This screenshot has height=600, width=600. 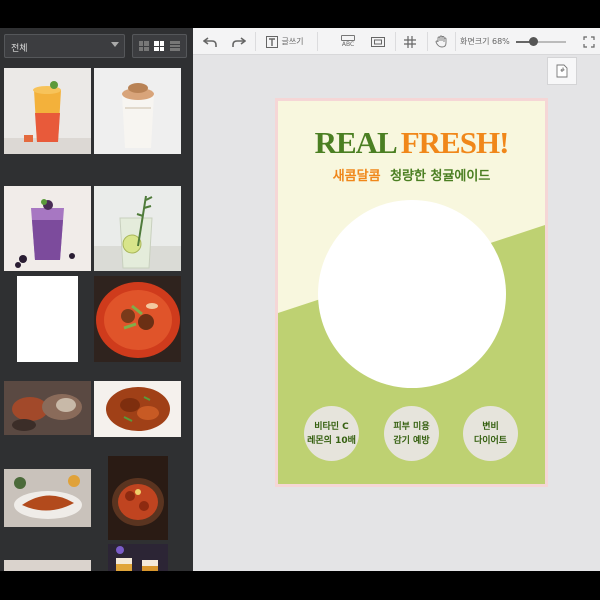 I want to click on thumb-milk-dalgona, so click(x=137, y=111).